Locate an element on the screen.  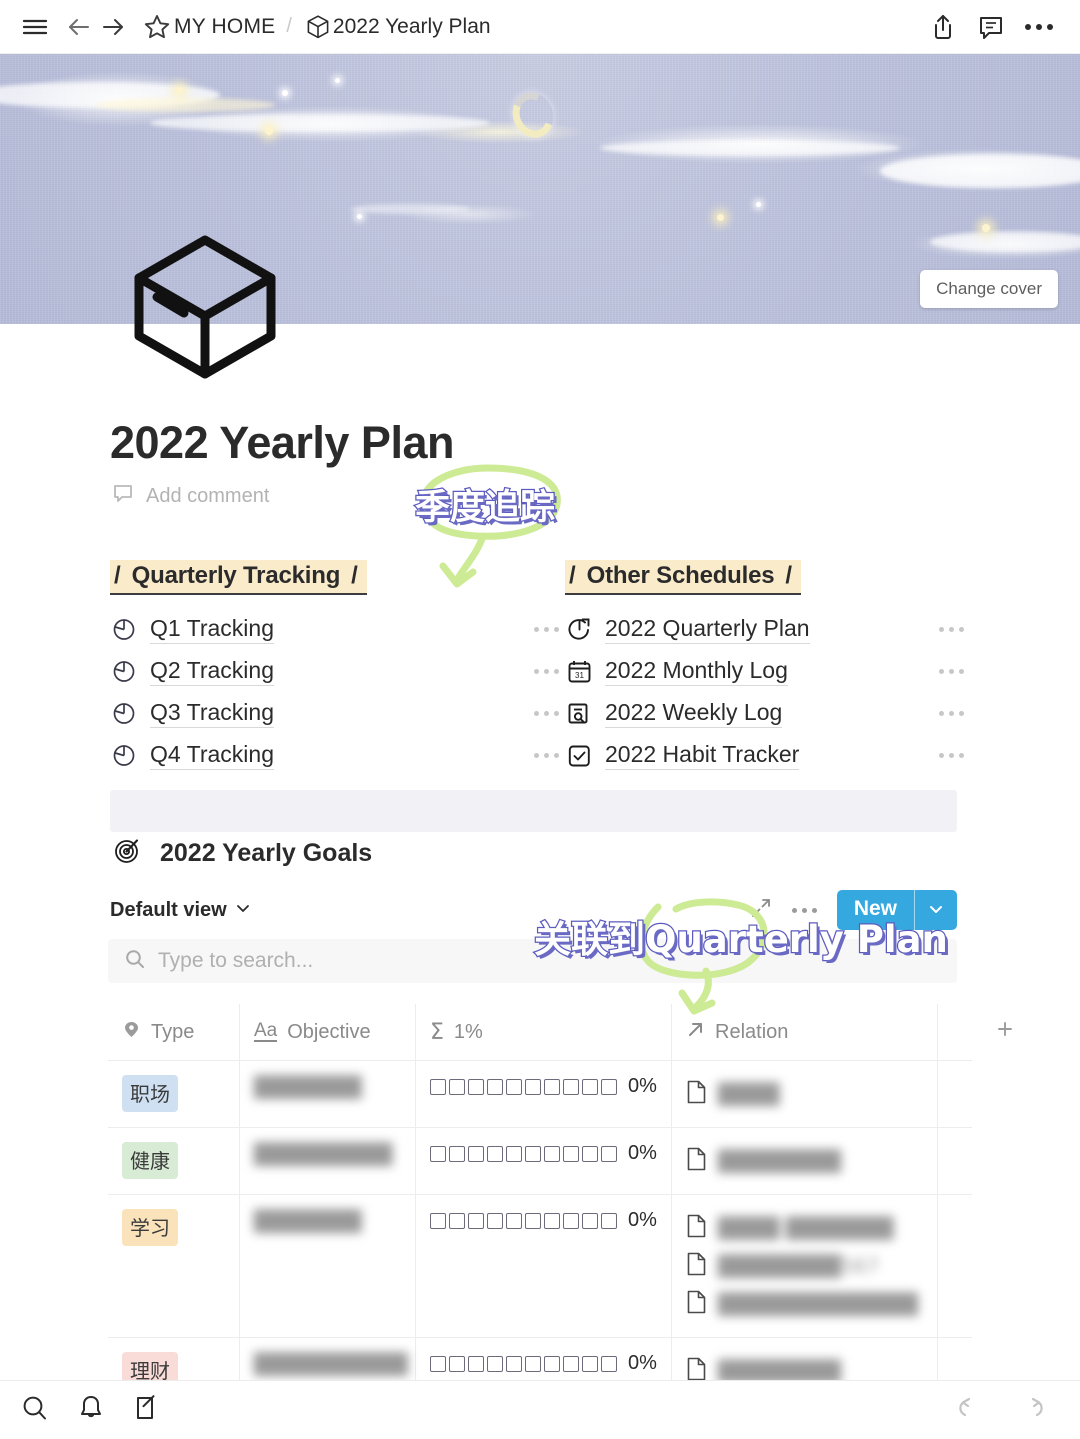
page-link-q4-tracking: Q4 Tracking is located at coordinates (337, 755).